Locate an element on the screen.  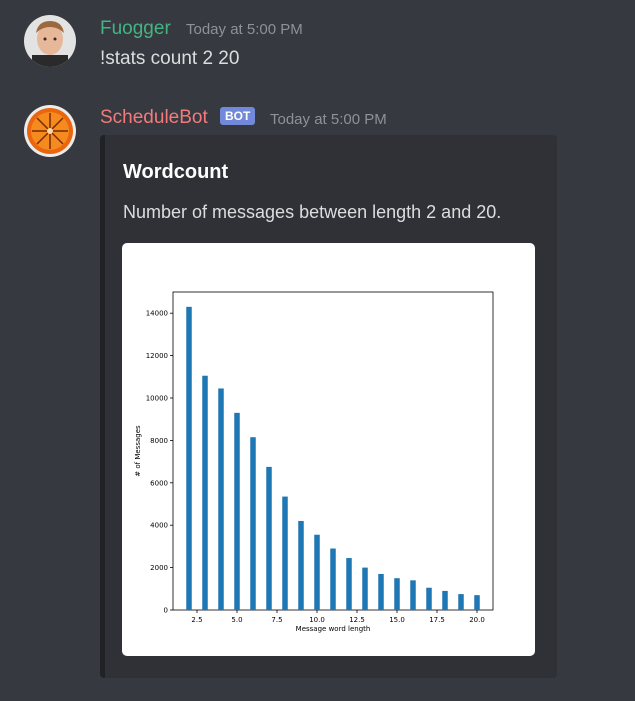
x-tick-label: 12.5 is located at coordinates (357, 620).